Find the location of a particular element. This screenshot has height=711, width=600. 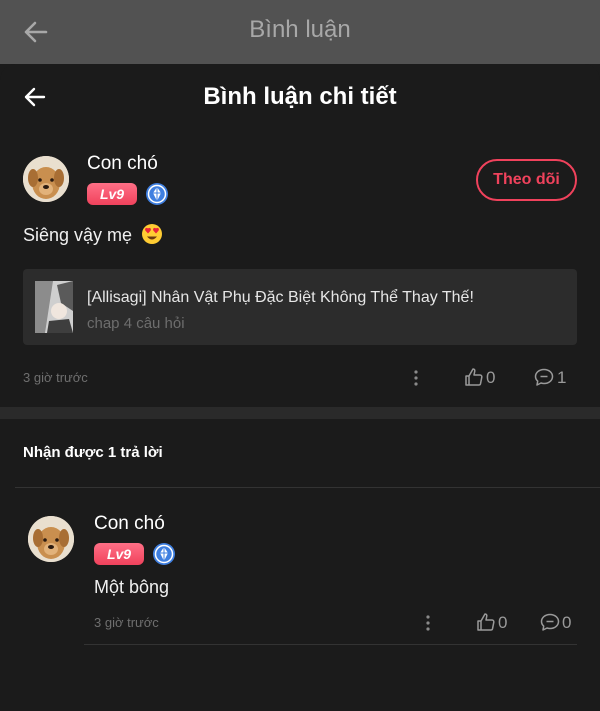

avatar is located at coordinates (46, 179).